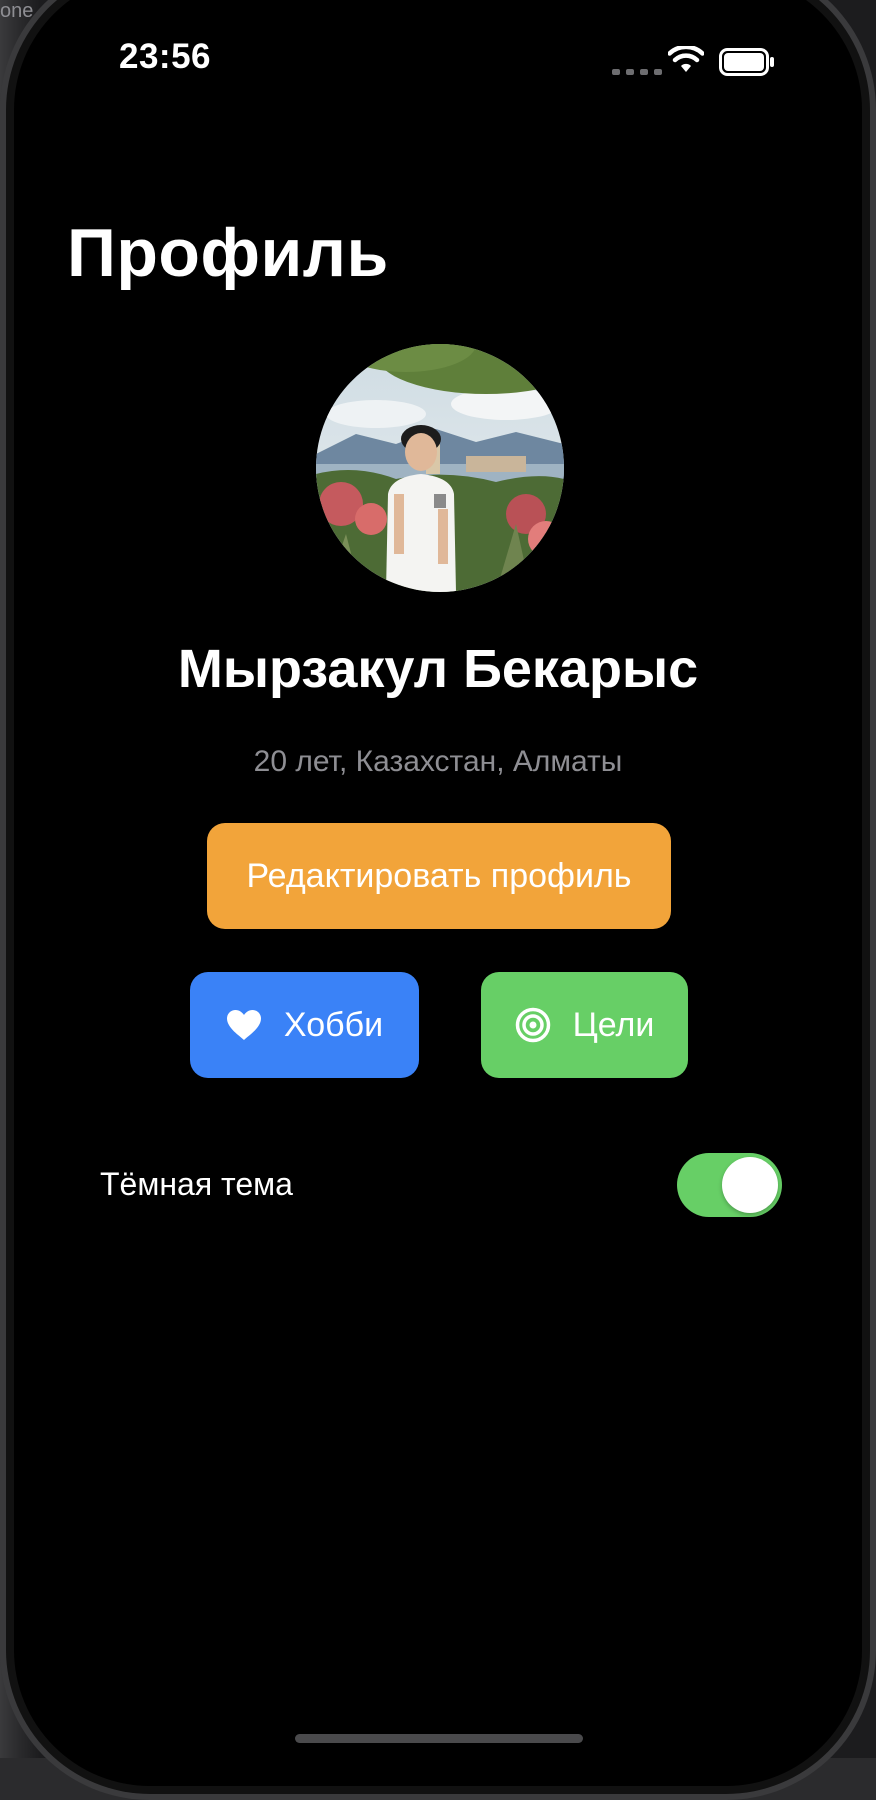 The image size is (876, 1800). I want to click on dark-theme-toggle, so click(729, 1185).